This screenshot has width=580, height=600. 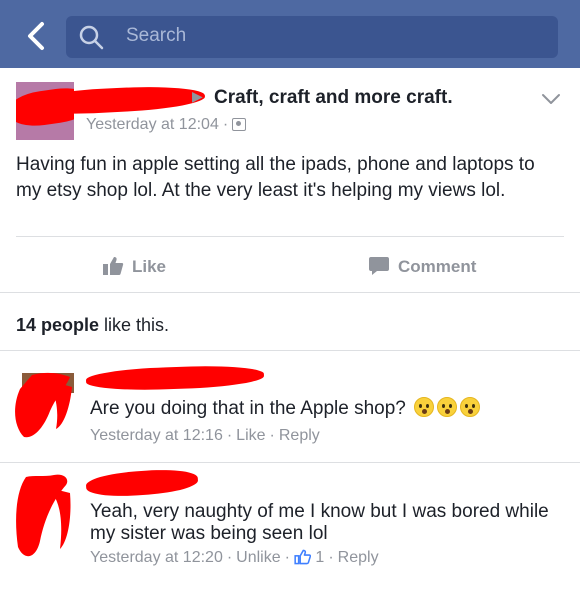 I want to click on divider, so click(x=290, y=236).